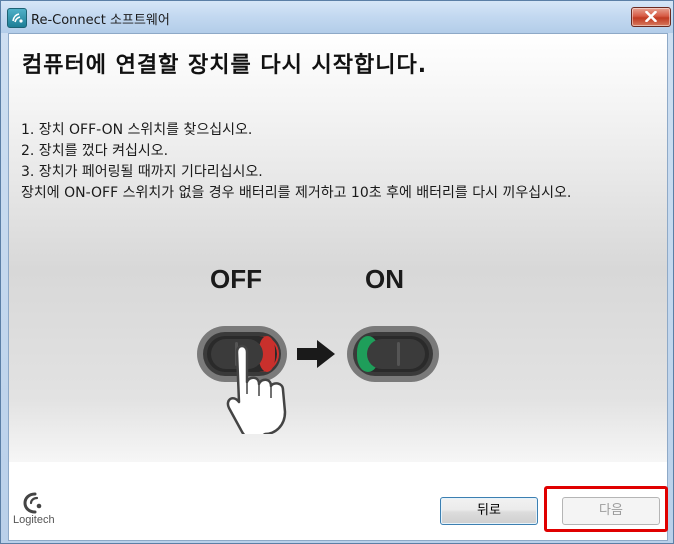 The width and height of the screenshot is (674, 544). I want to click on on-switch-icon, so click(393, 354).